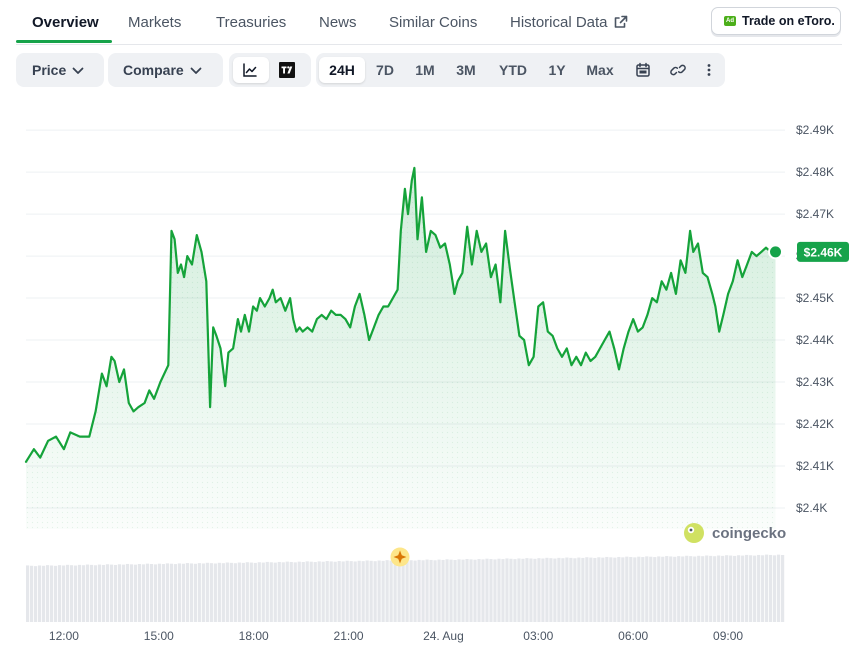 The width and height of the screenshot is (858, 648). I want to click on range-1y-button: 1Y, so click(557, 70).